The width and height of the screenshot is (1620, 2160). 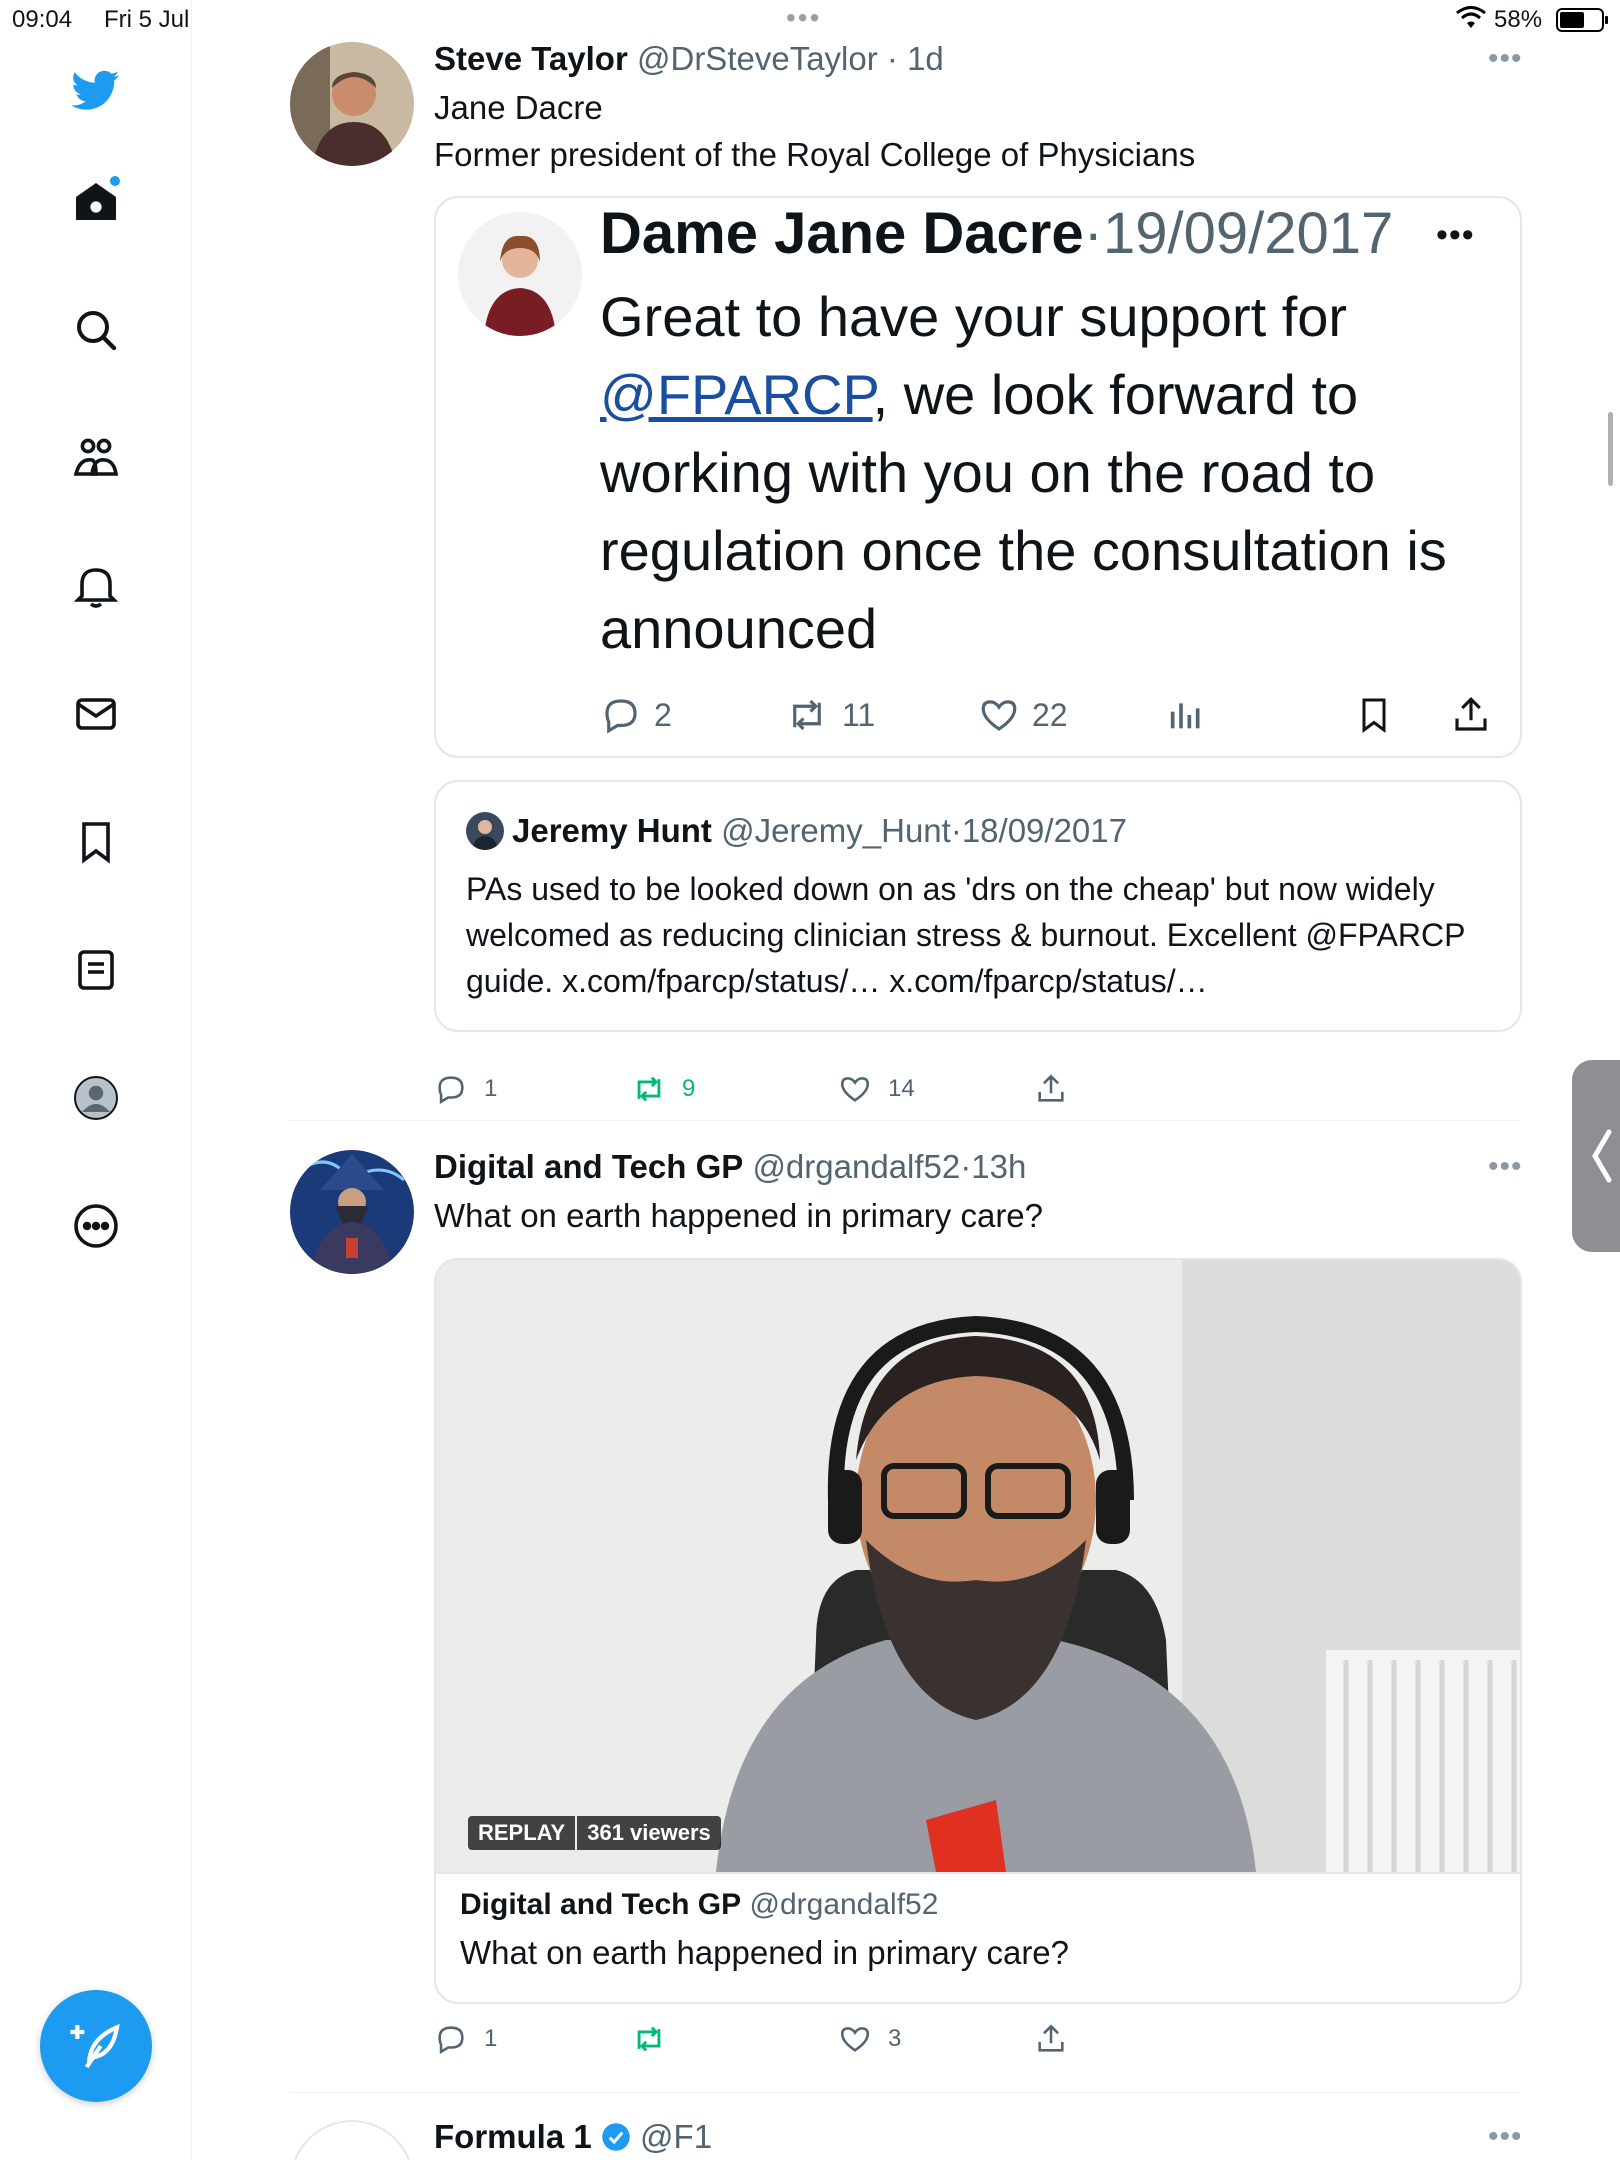 I want to click on author-handle: @DrSteveTaylor, so click(x=757, y=58).